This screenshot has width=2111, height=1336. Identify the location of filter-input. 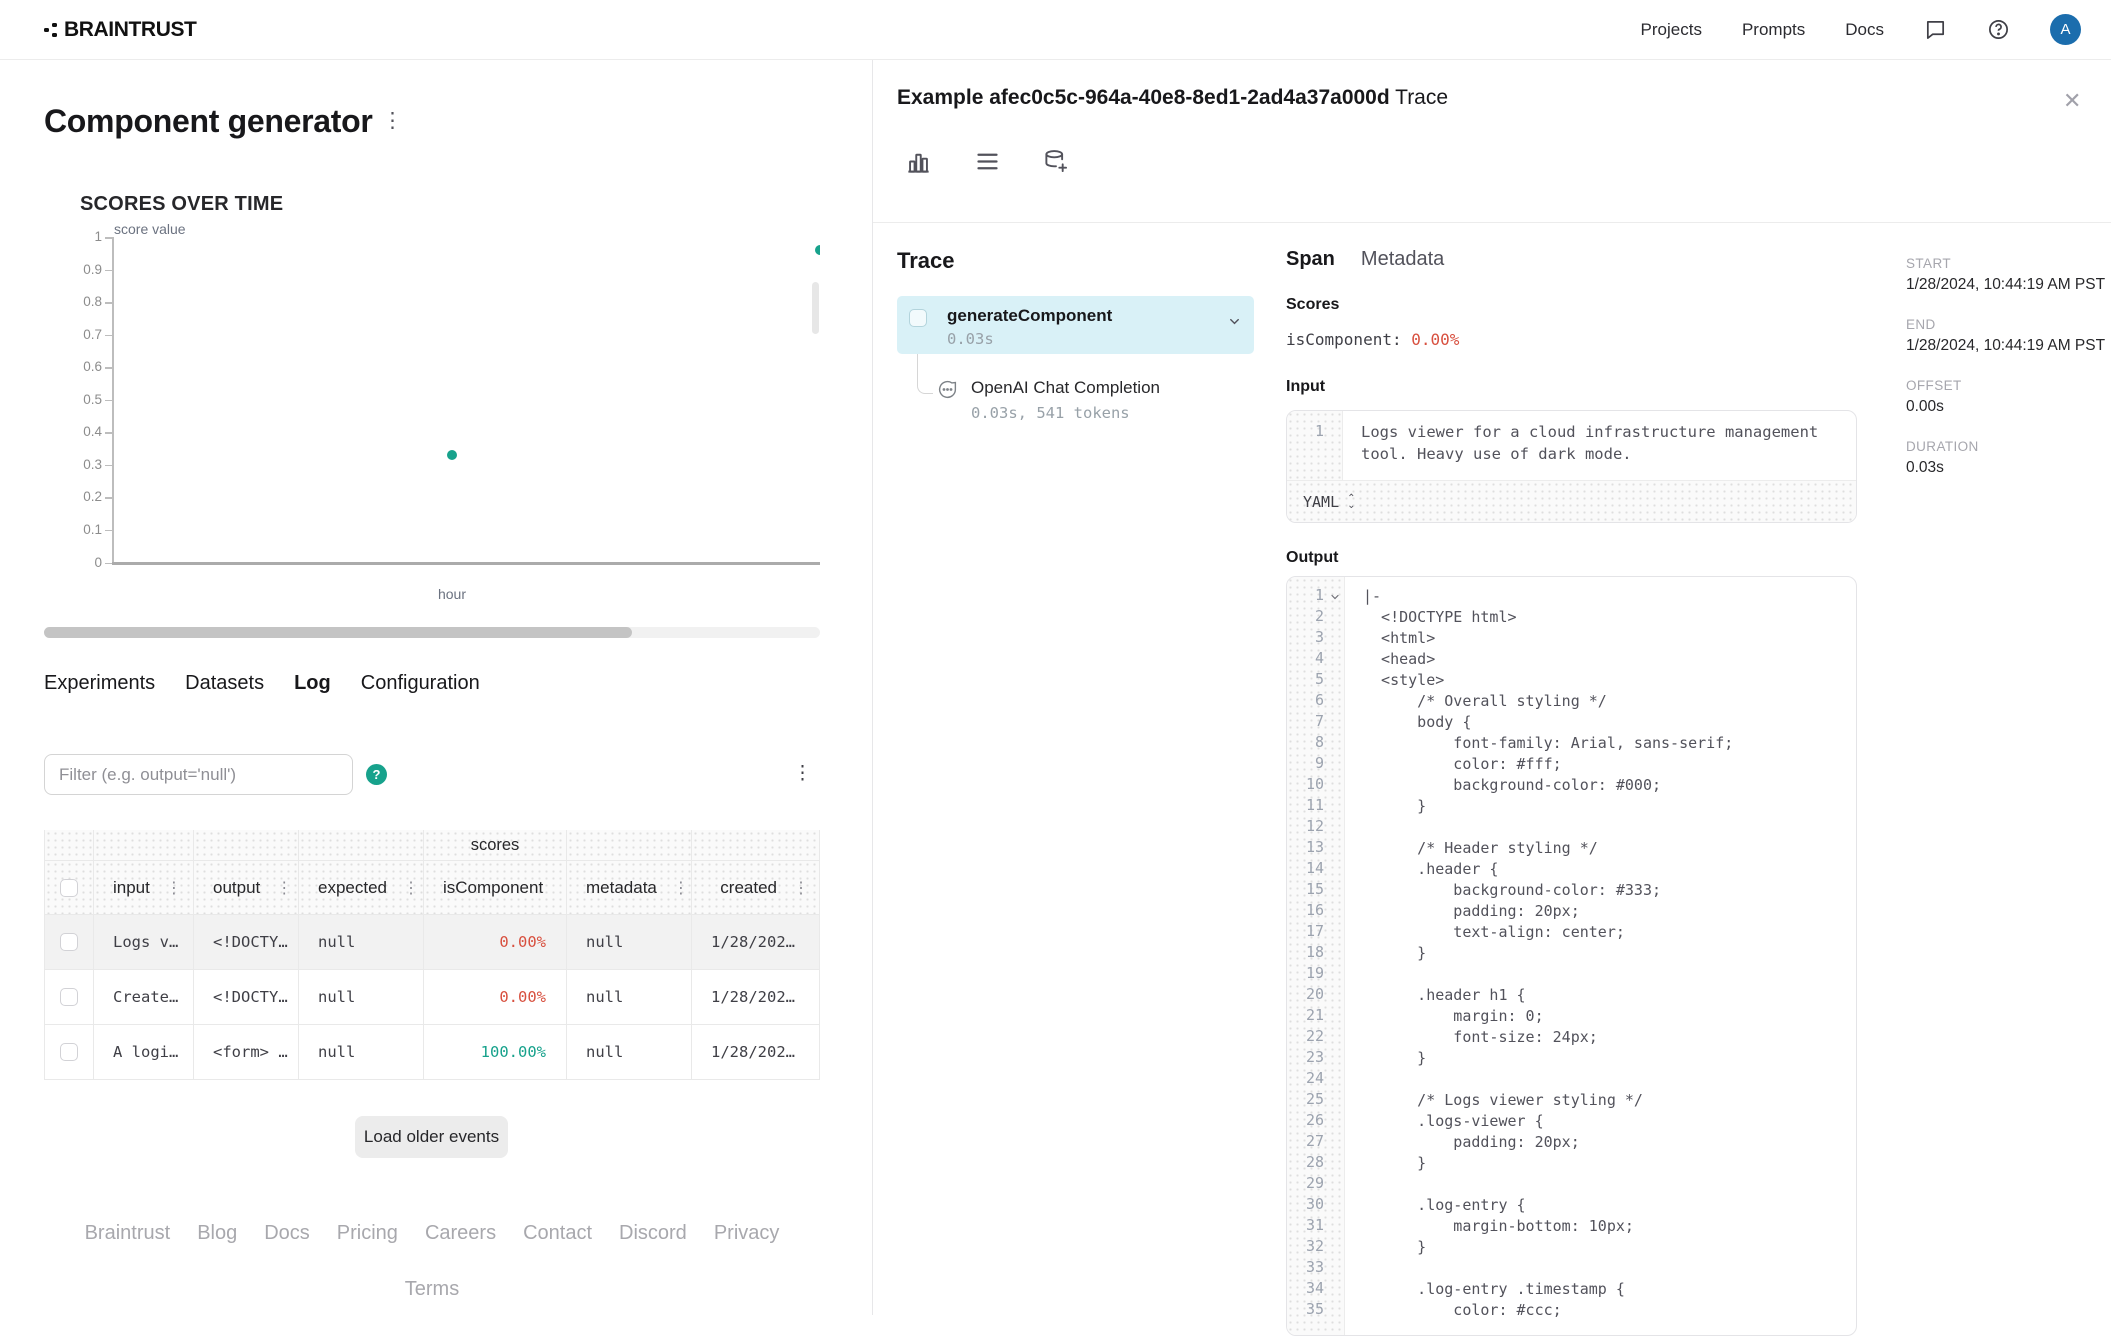
(198, 774).